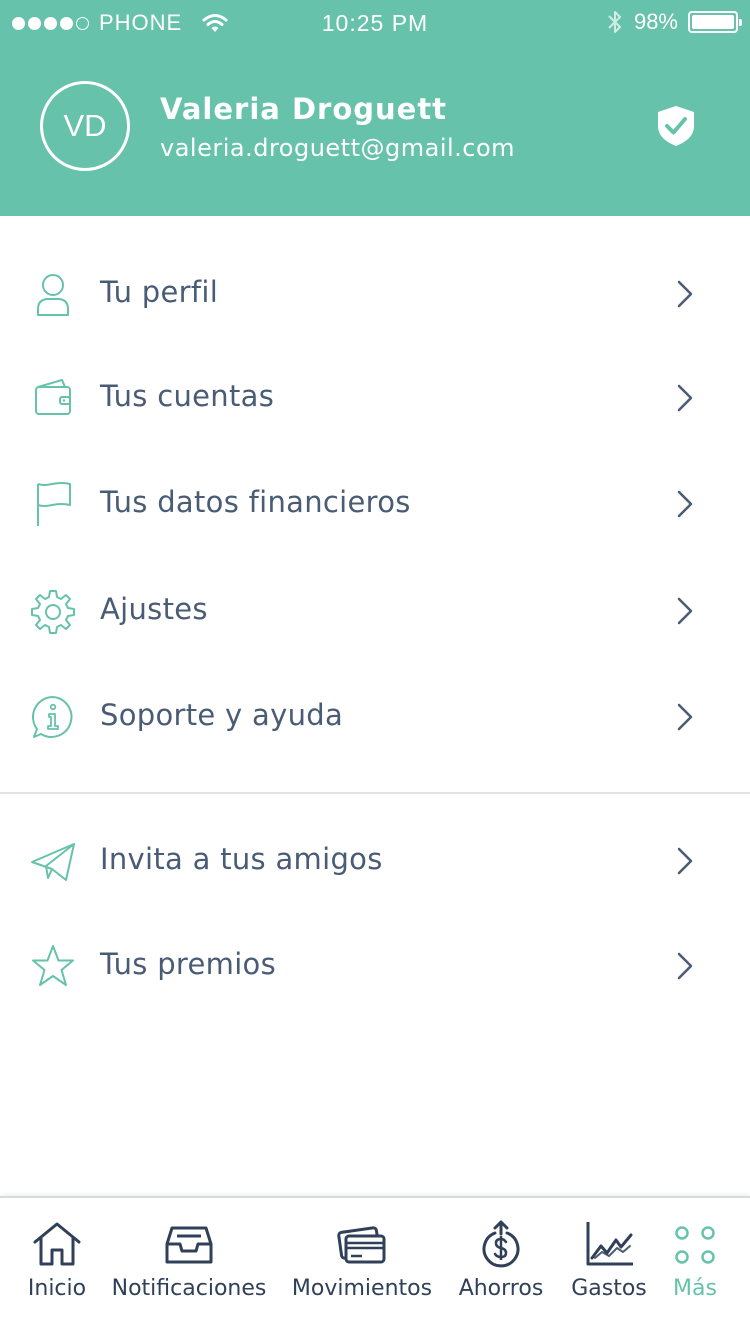 This screenshot has height=1322, width=750. I want to click on chart-icon, so click(609, 1244).